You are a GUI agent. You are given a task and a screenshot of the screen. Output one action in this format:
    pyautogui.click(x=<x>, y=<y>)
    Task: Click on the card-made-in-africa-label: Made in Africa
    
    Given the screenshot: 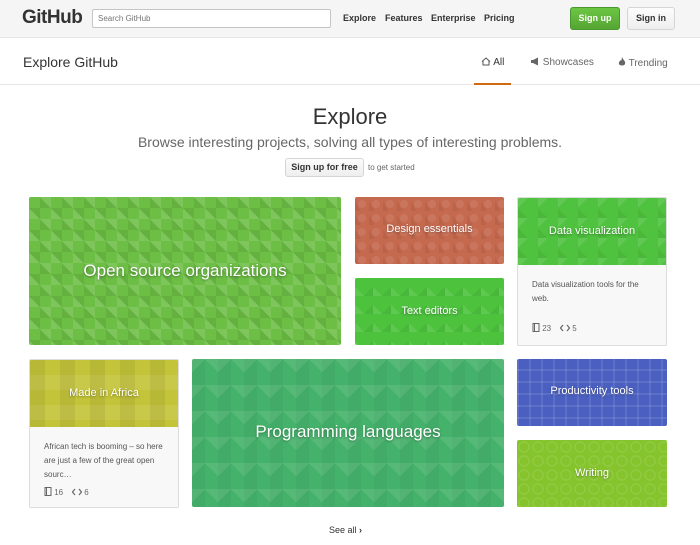 What is the action you would take?
    pyautogui.click(x=104, y=393)
    